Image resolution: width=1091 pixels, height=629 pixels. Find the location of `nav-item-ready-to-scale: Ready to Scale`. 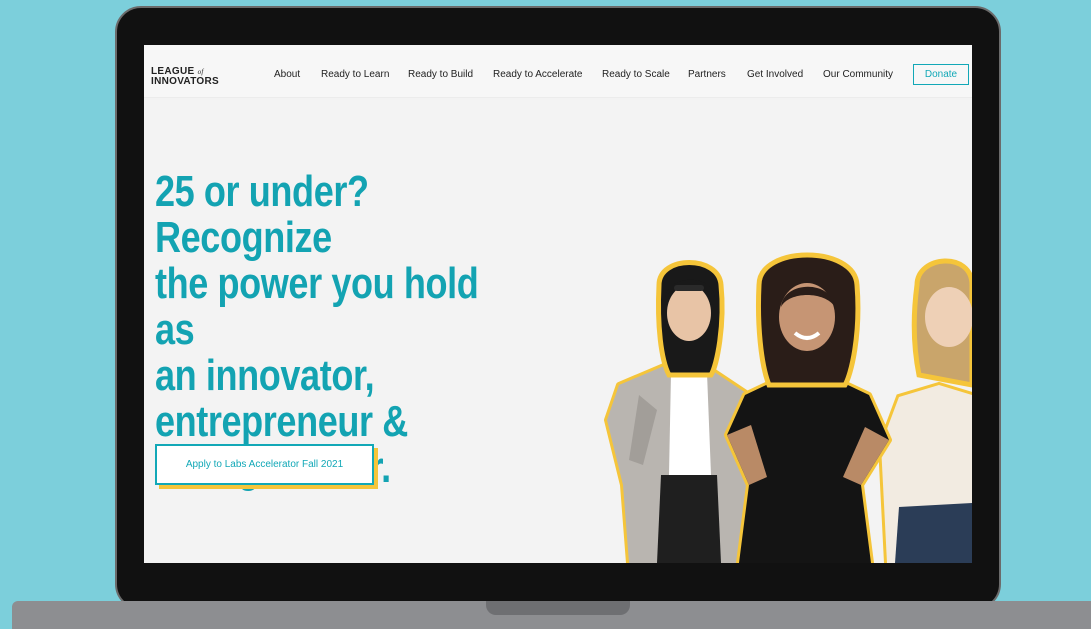

nav-item-ready-to-scale: Ready to Scale is located at coordinates (636, 74).